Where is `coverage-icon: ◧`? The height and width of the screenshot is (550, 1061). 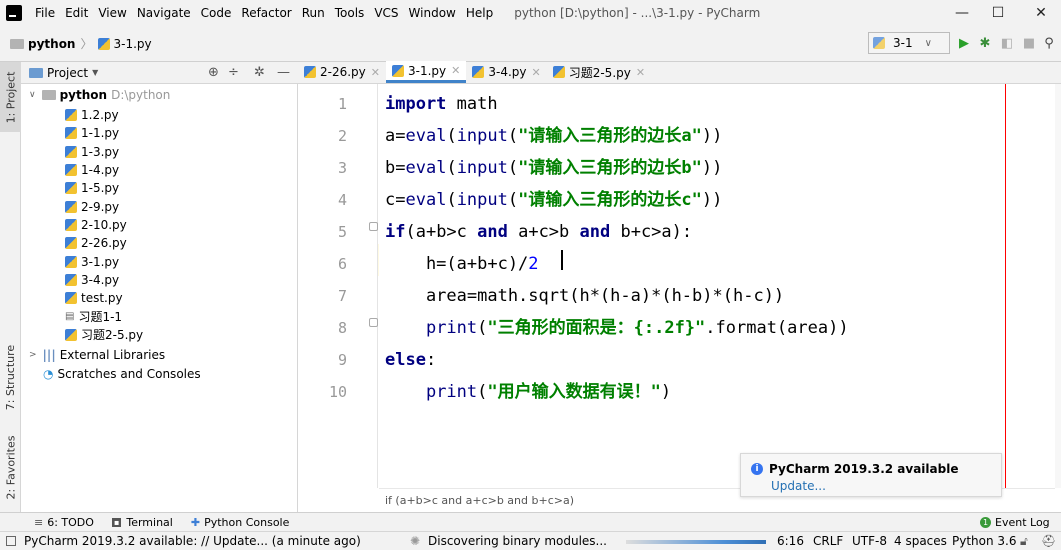 coverage-icon: ◧ is located at coordinates (1007, 43).